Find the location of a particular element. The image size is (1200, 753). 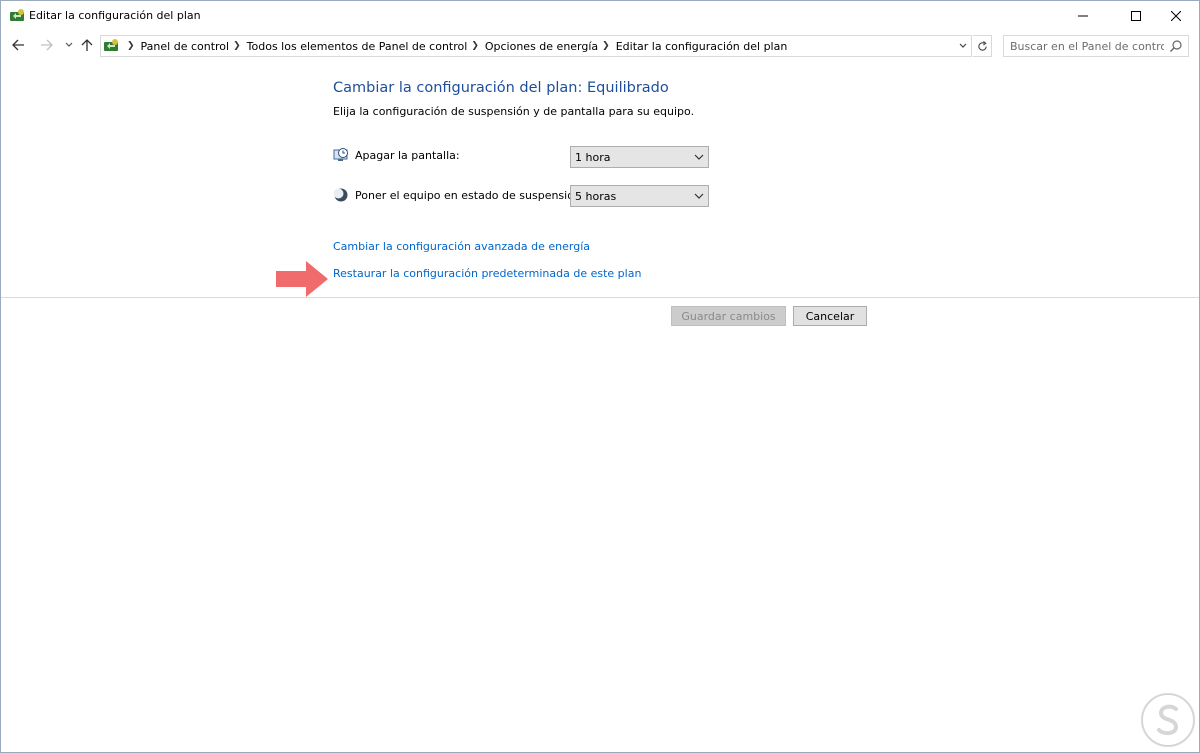

back-button is located at coordinates (18, 45).